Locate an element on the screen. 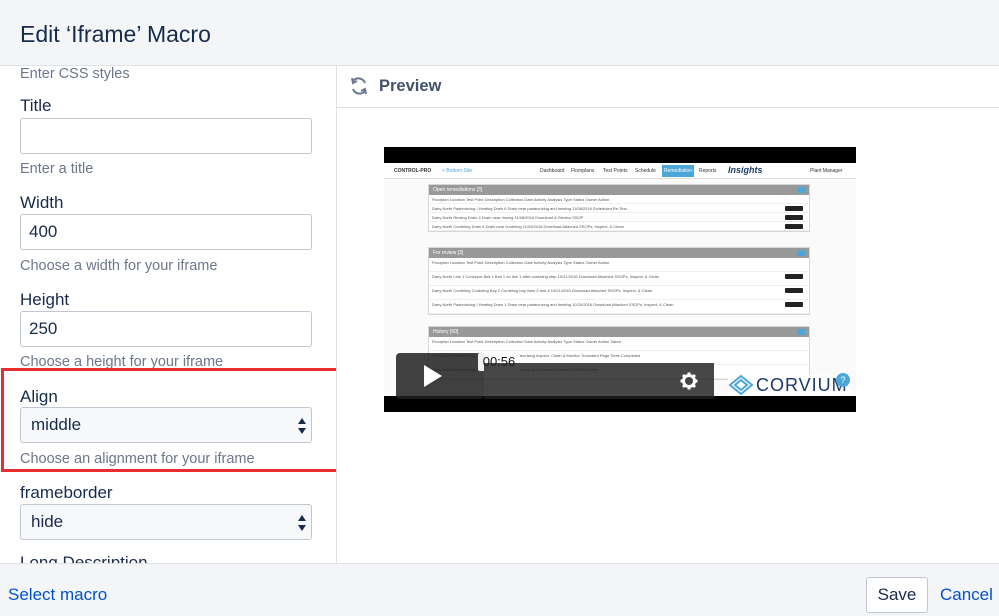 The image size is (999, 616). width-input is located at coordinates (166, 232).